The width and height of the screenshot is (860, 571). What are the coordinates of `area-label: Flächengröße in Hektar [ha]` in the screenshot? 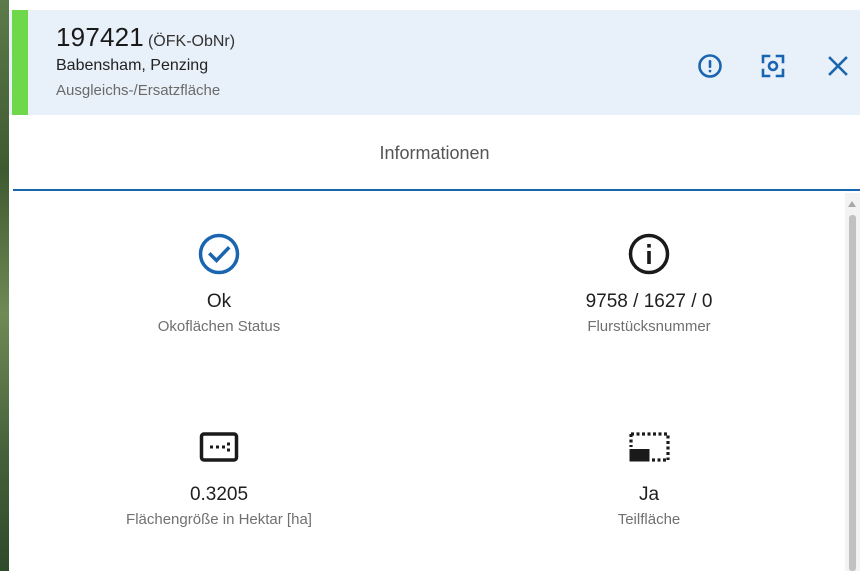 It's located at (219, 519).